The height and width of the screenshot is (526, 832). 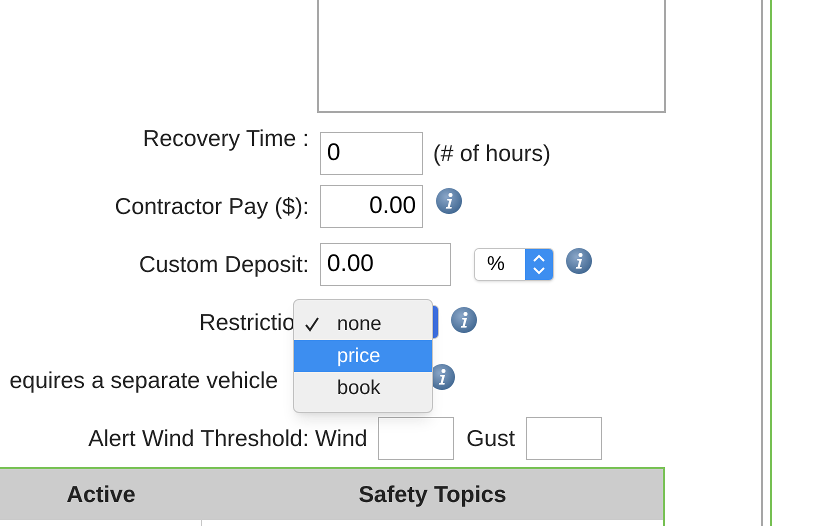 I want to click on unit-select: %, so click(x=514, y=264).